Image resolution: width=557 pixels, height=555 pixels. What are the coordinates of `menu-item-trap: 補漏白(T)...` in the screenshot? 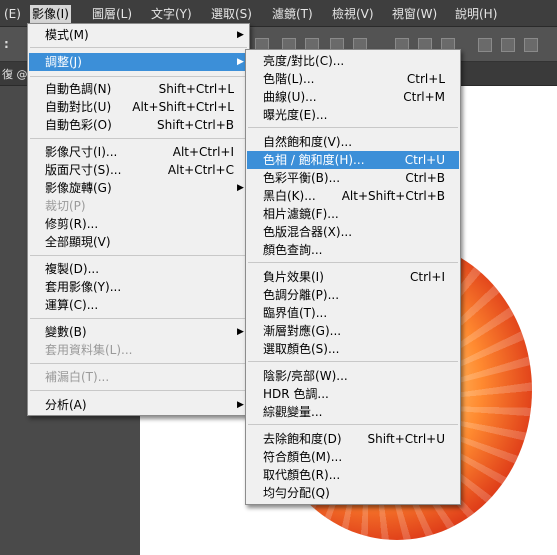 It's located at (77, 377).